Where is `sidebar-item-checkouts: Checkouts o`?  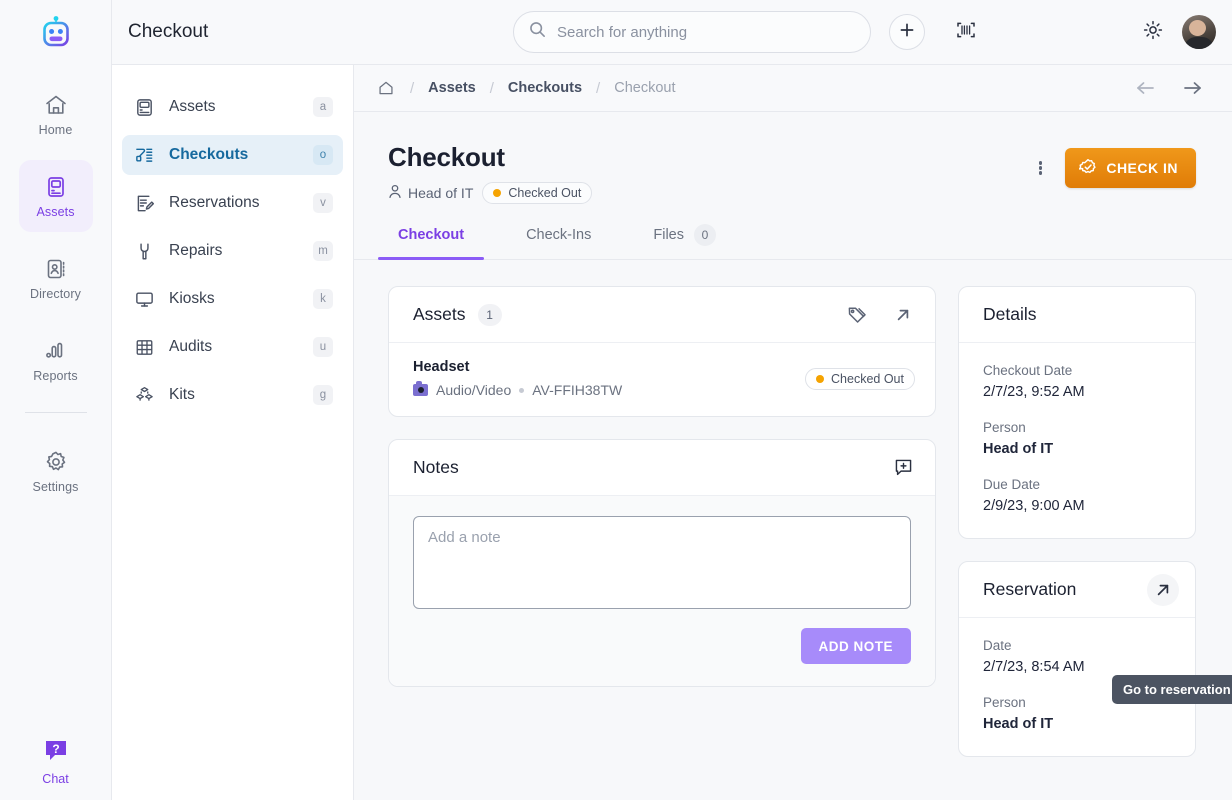 sidebar-item-checkouts: Checkouts o is located at coordinates (232, 155).